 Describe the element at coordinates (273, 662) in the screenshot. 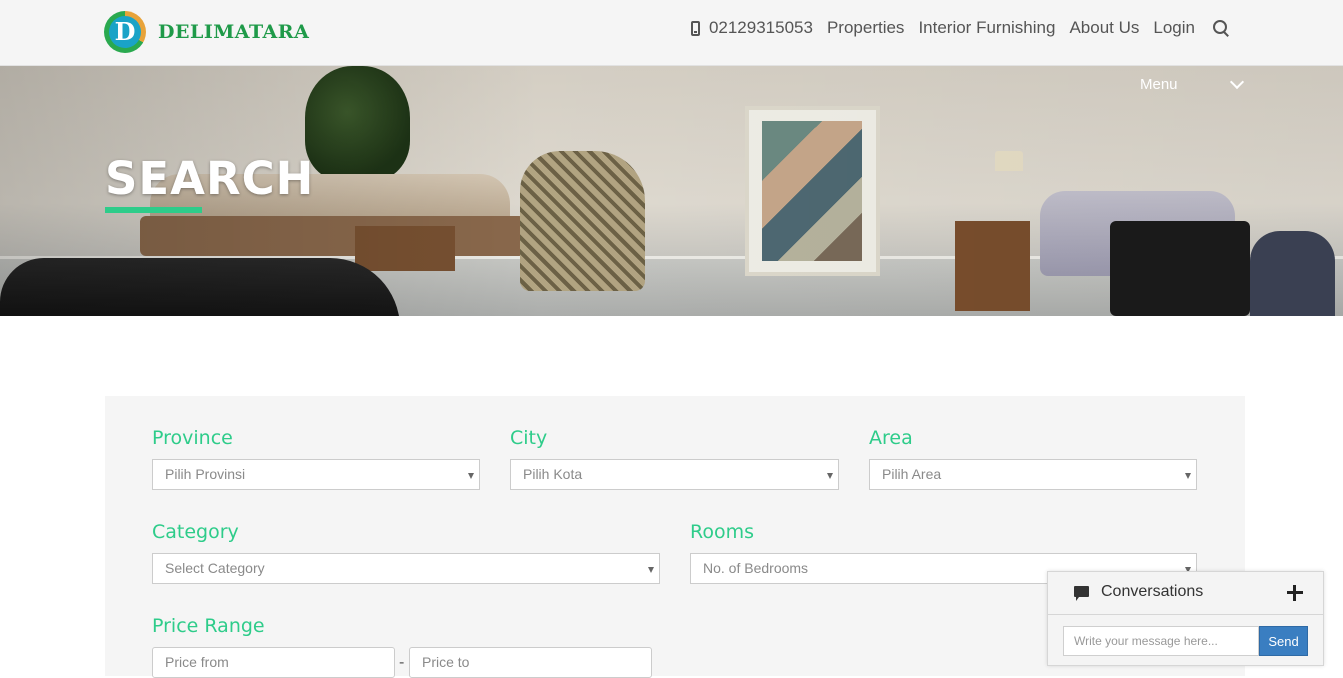

I see `price-from-input: Price from` at that location.